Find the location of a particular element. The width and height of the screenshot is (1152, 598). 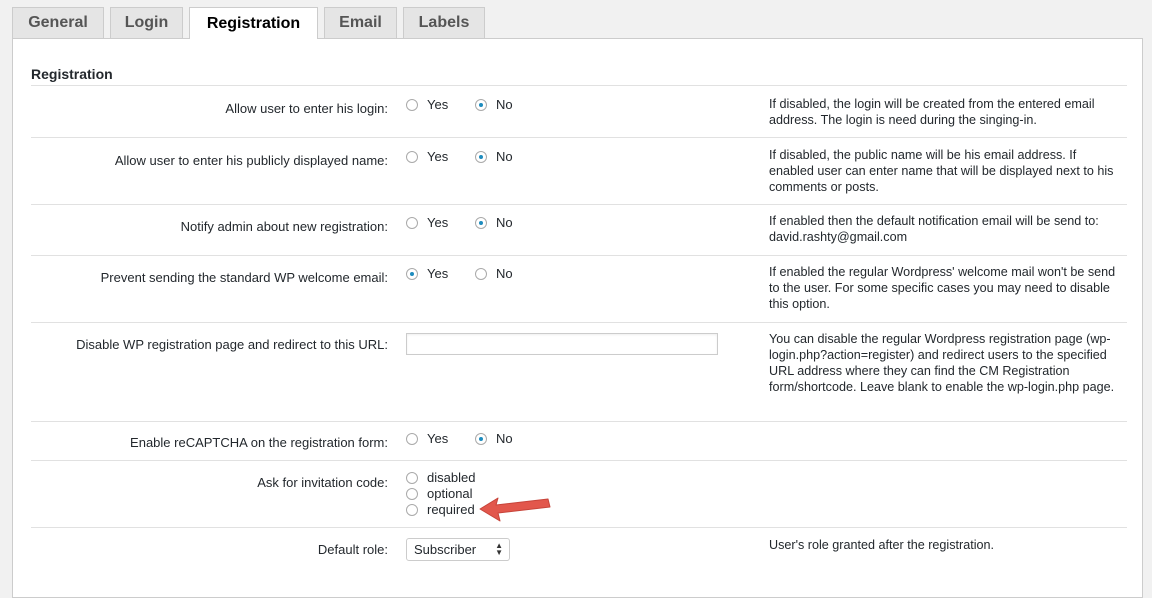

select-value: Subscriber is located at coordinates (445, 549).